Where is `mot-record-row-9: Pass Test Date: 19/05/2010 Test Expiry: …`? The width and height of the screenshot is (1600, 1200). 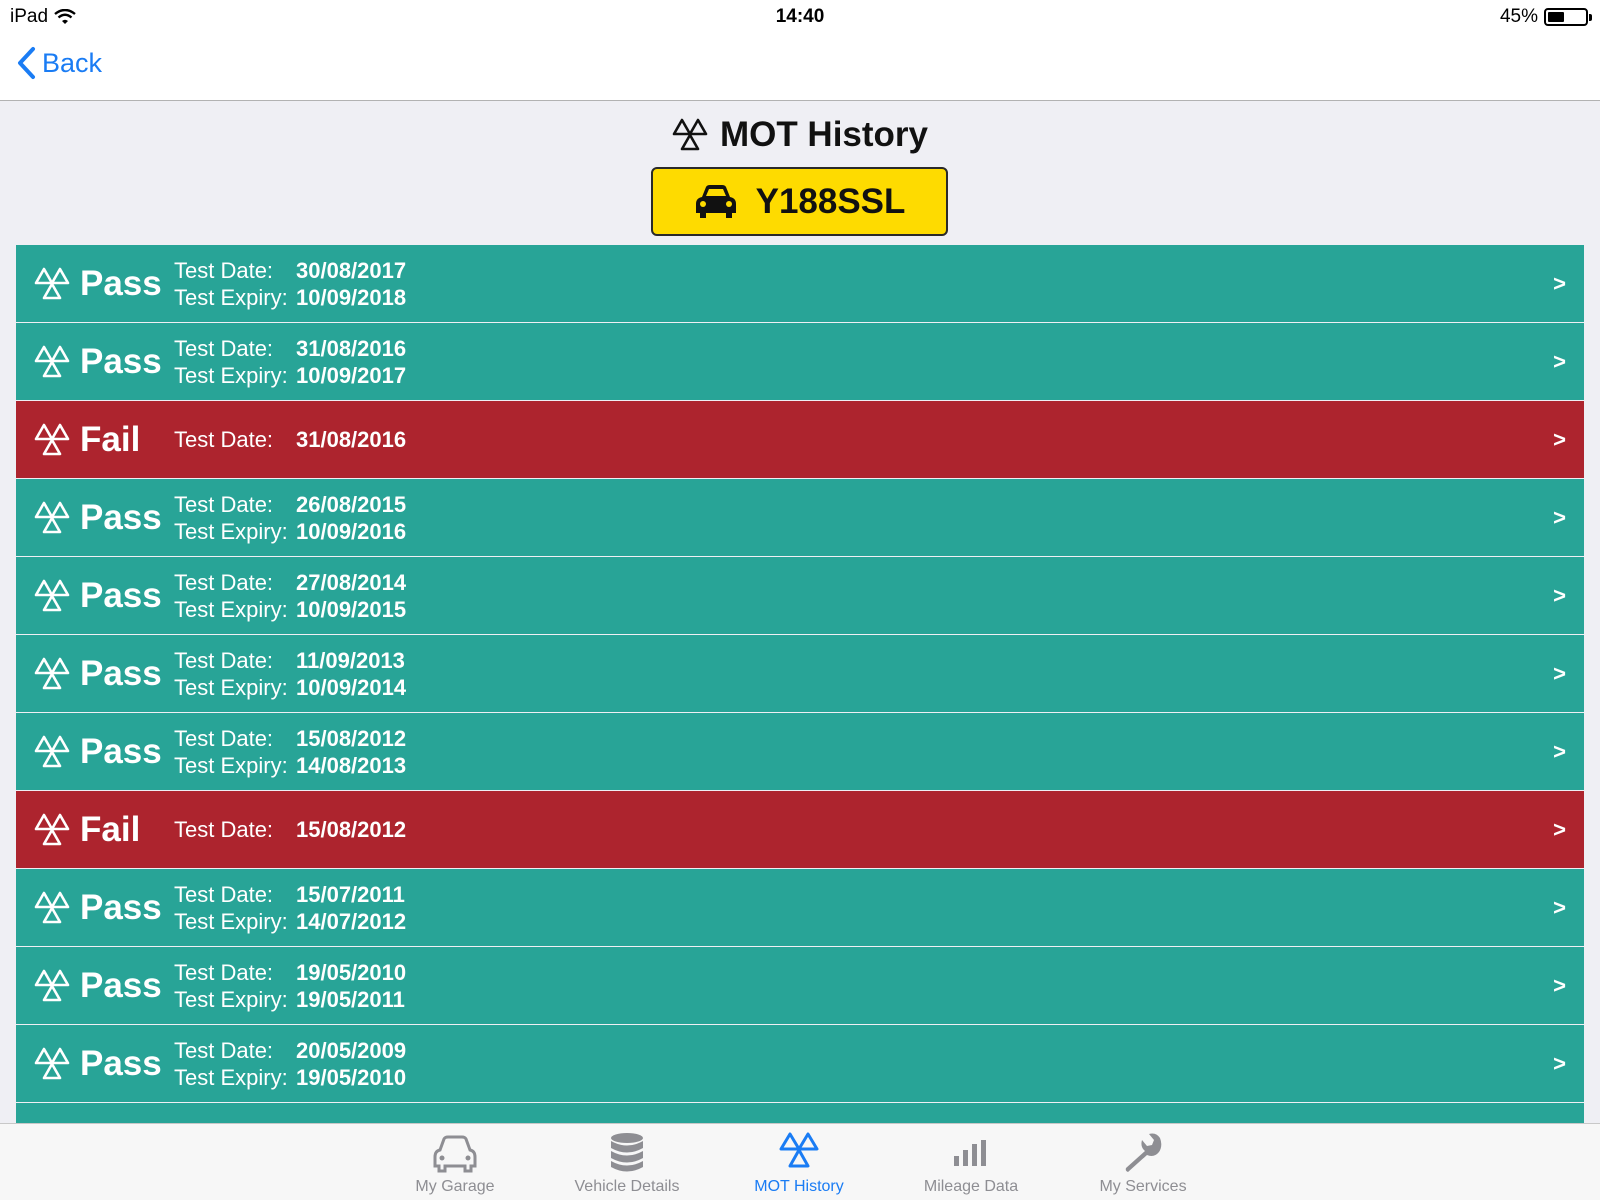
mot-record-row-9: Pass Test Date: 19/05/2010 Test Expiry: … is located at coordinates (800, 985).